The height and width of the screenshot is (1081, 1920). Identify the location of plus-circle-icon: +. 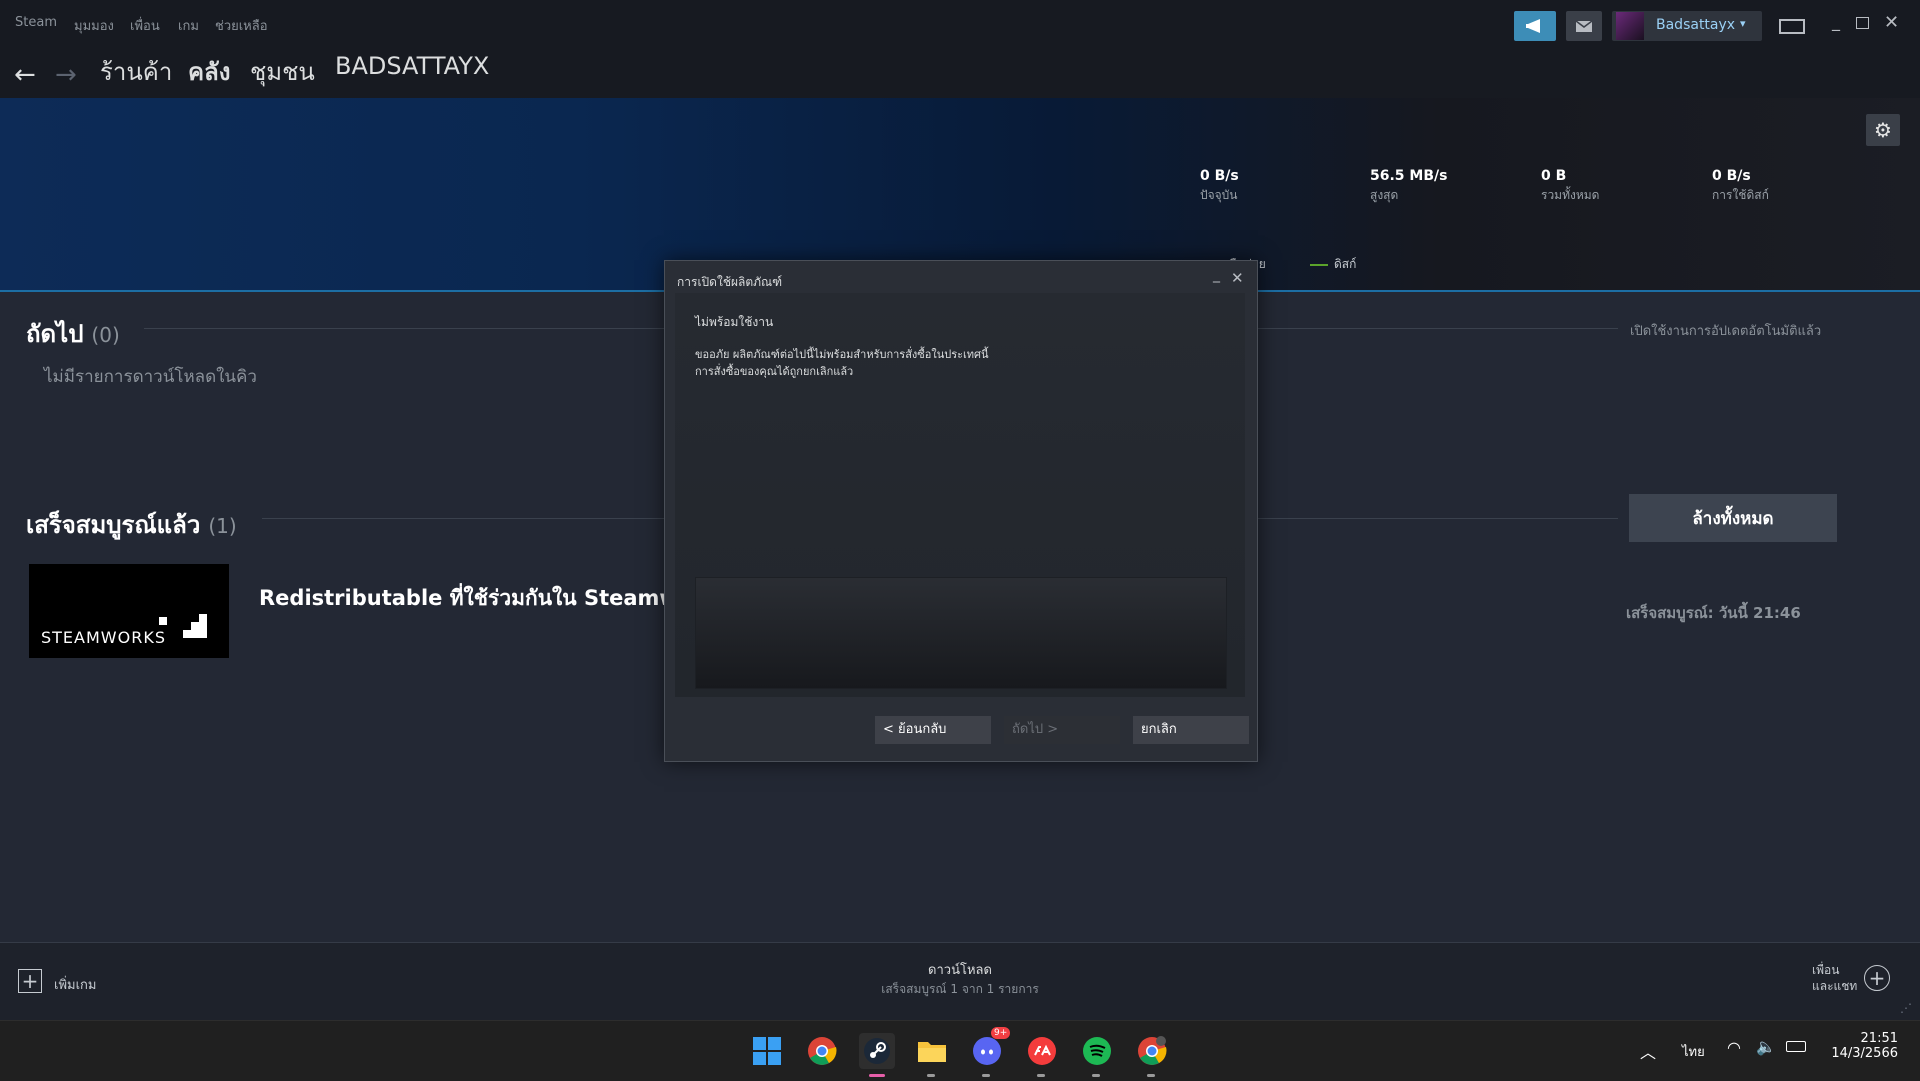
(1877, 978).